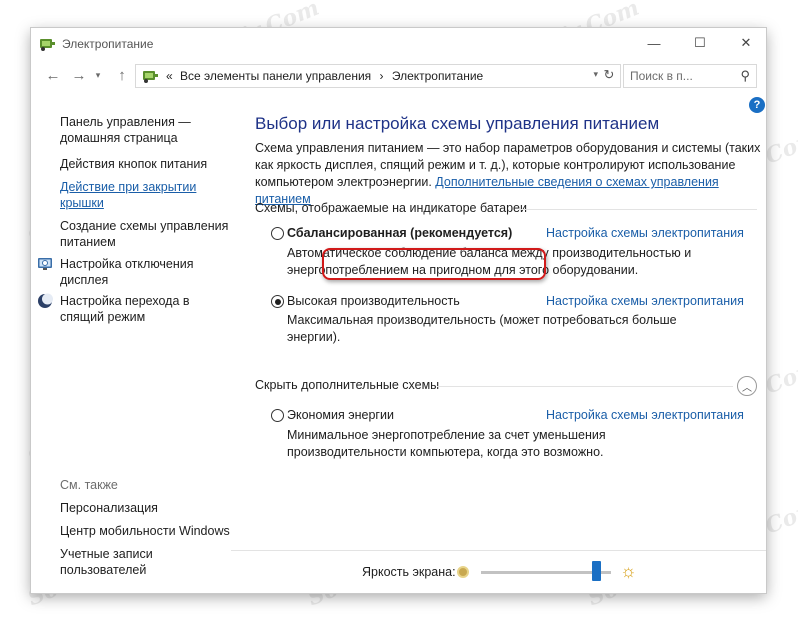 The image size is (798, 627). Describe the element at coordinates (125, 122) in the screenshot. I see `link-text: Панель управления —` at that location.